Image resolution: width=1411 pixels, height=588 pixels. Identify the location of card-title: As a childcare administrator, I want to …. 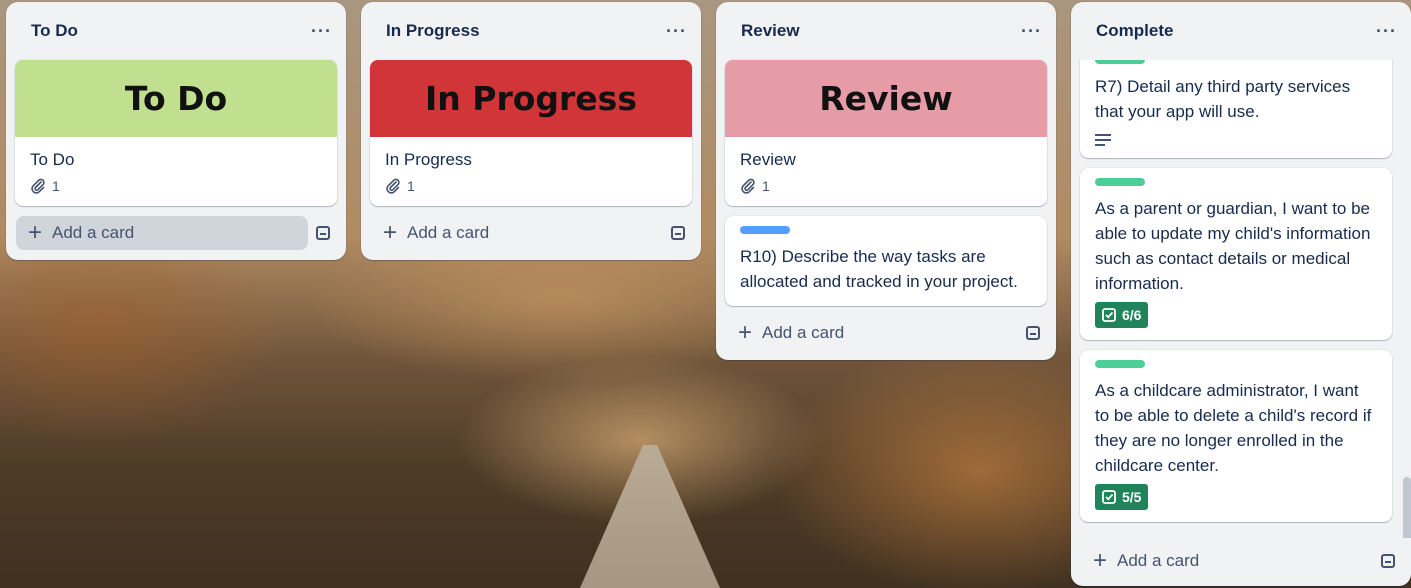
(1233, 428).